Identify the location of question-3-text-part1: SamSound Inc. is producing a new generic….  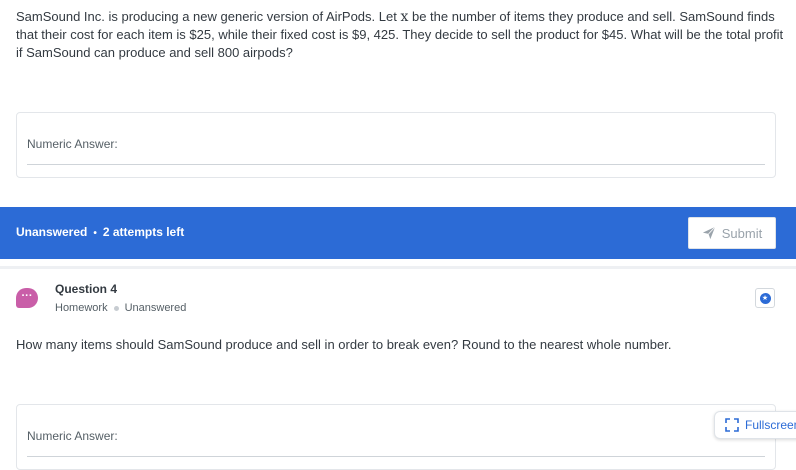
(208, 16).